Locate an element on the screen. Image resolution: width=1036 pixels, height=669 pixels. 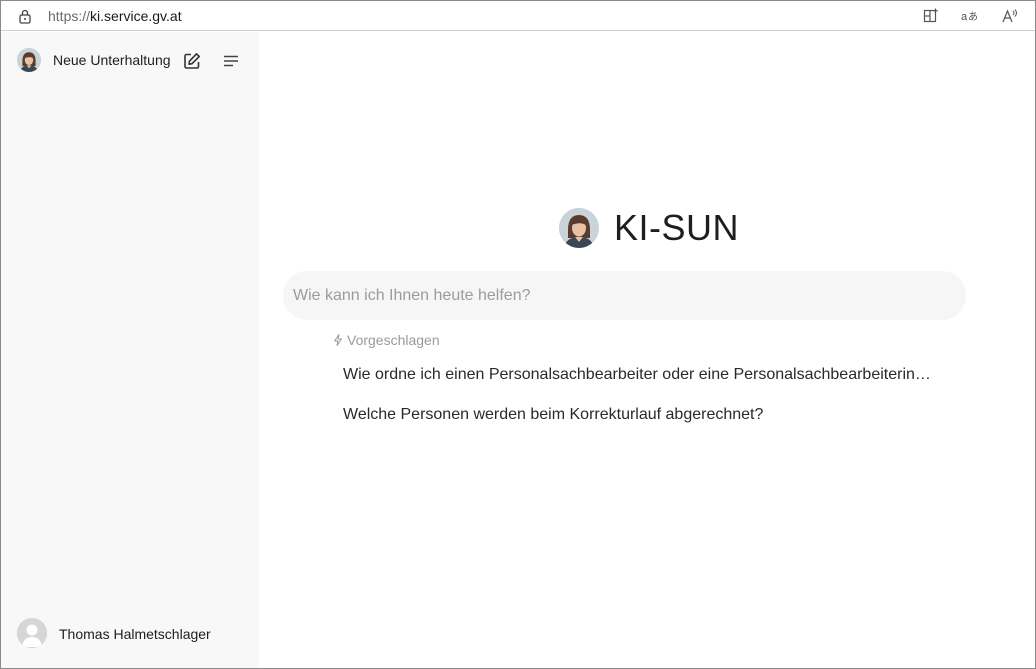
brand-header: KI-SUN is located at coordinates (649, 228).